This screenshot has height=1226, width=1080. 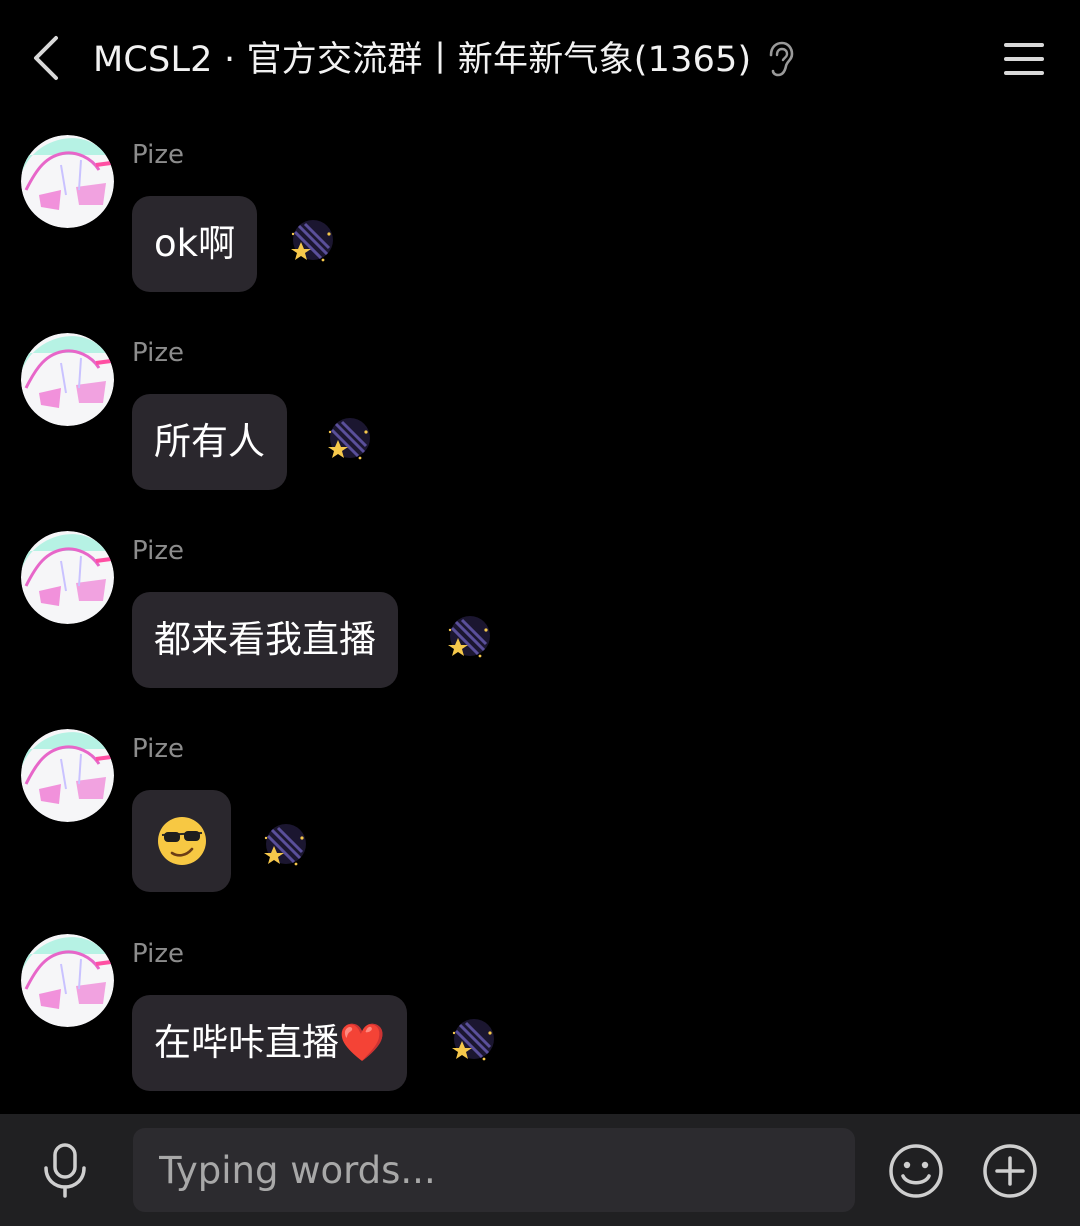 I want to click on message-bubble, so click(x=181, y=841).